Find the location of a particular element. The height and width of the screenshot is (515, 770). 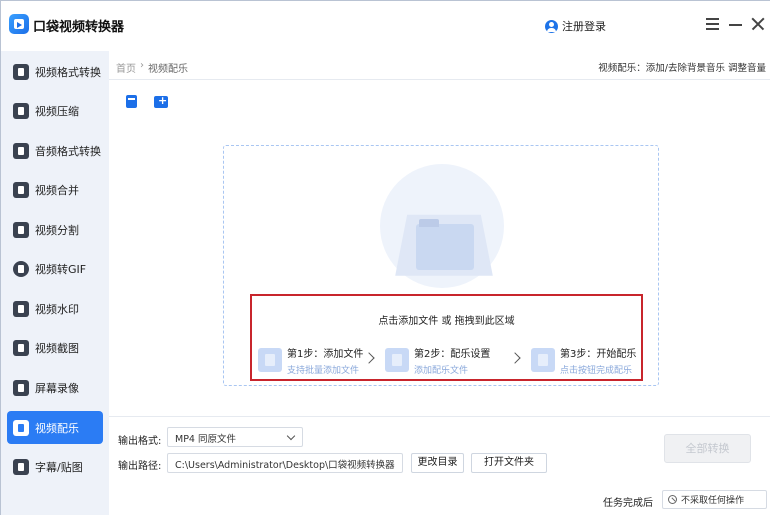

sidebar-item-label: 视频格式转换 is located at coordinates (68, 72).